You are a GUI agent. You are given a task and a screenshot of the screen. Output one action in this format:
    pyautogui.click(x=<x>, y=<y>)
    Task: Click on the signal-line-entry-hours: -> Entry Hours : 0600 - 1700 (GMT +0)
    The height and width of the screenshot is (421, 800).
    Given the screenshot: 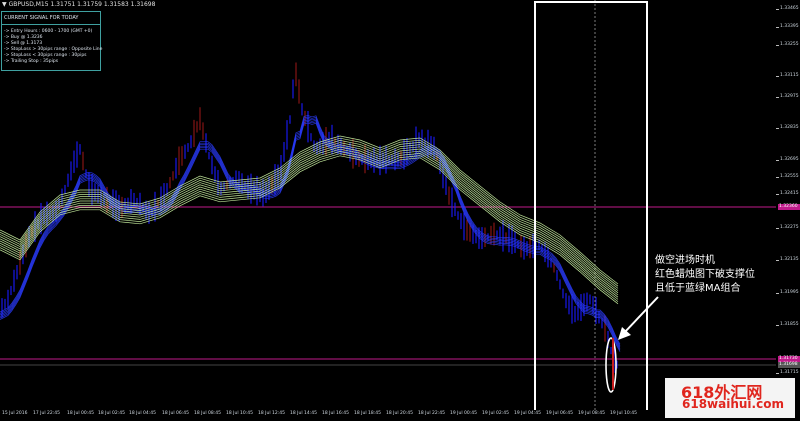 What is the action you would take?
    pyautogui.click(x=48, y=31)
    